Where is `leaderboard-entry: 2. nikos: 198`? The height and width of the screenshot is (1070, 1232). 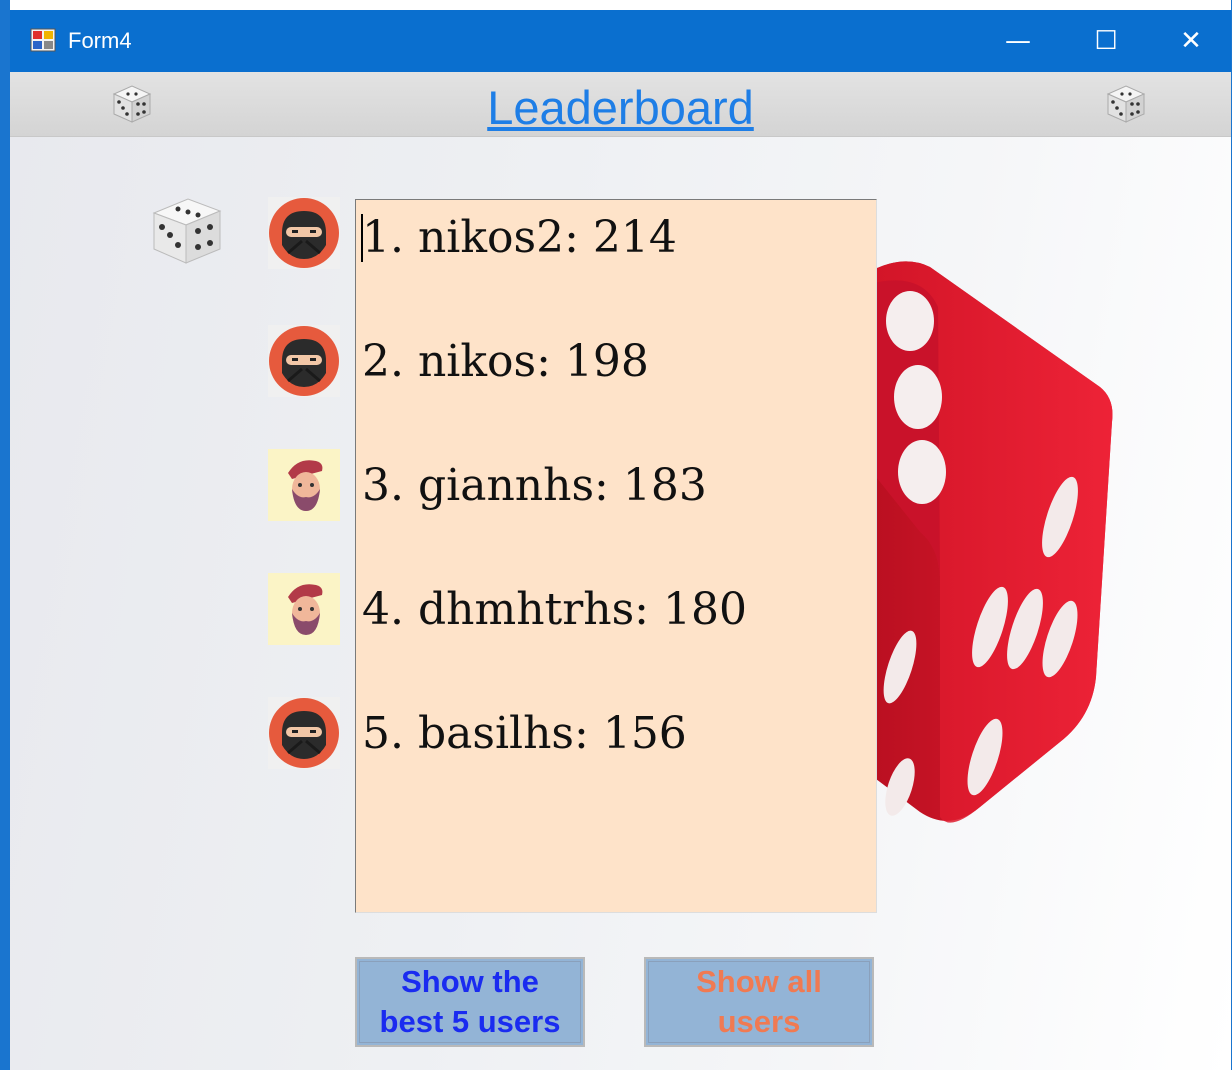 leaderboard-entry: 2. nikos: 198 is located at coordinates (505, 361).